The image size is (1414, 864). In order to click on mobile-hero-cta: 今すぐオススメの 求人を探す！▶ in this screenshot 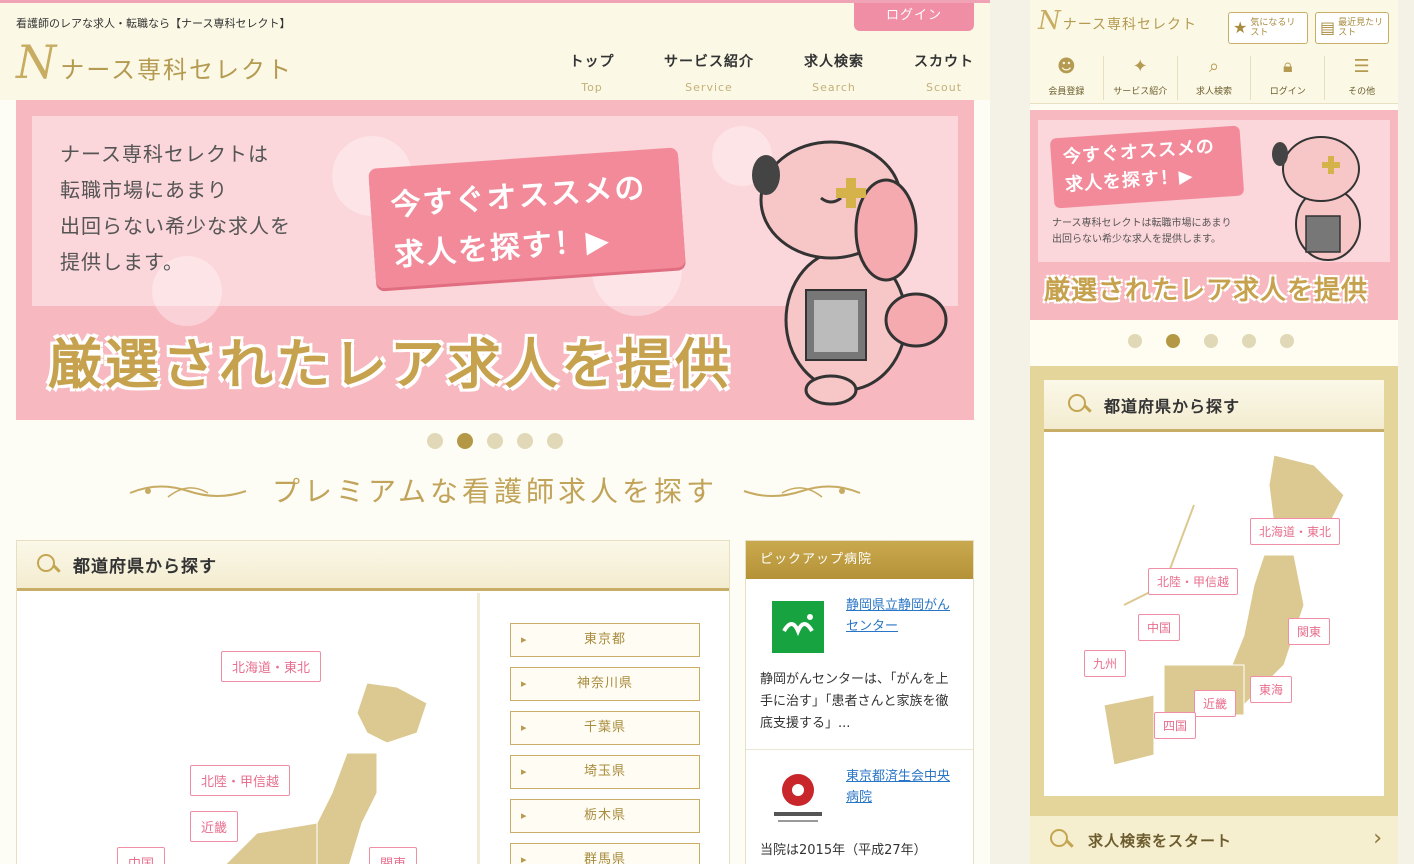, I will do `click(1147, 167)`.